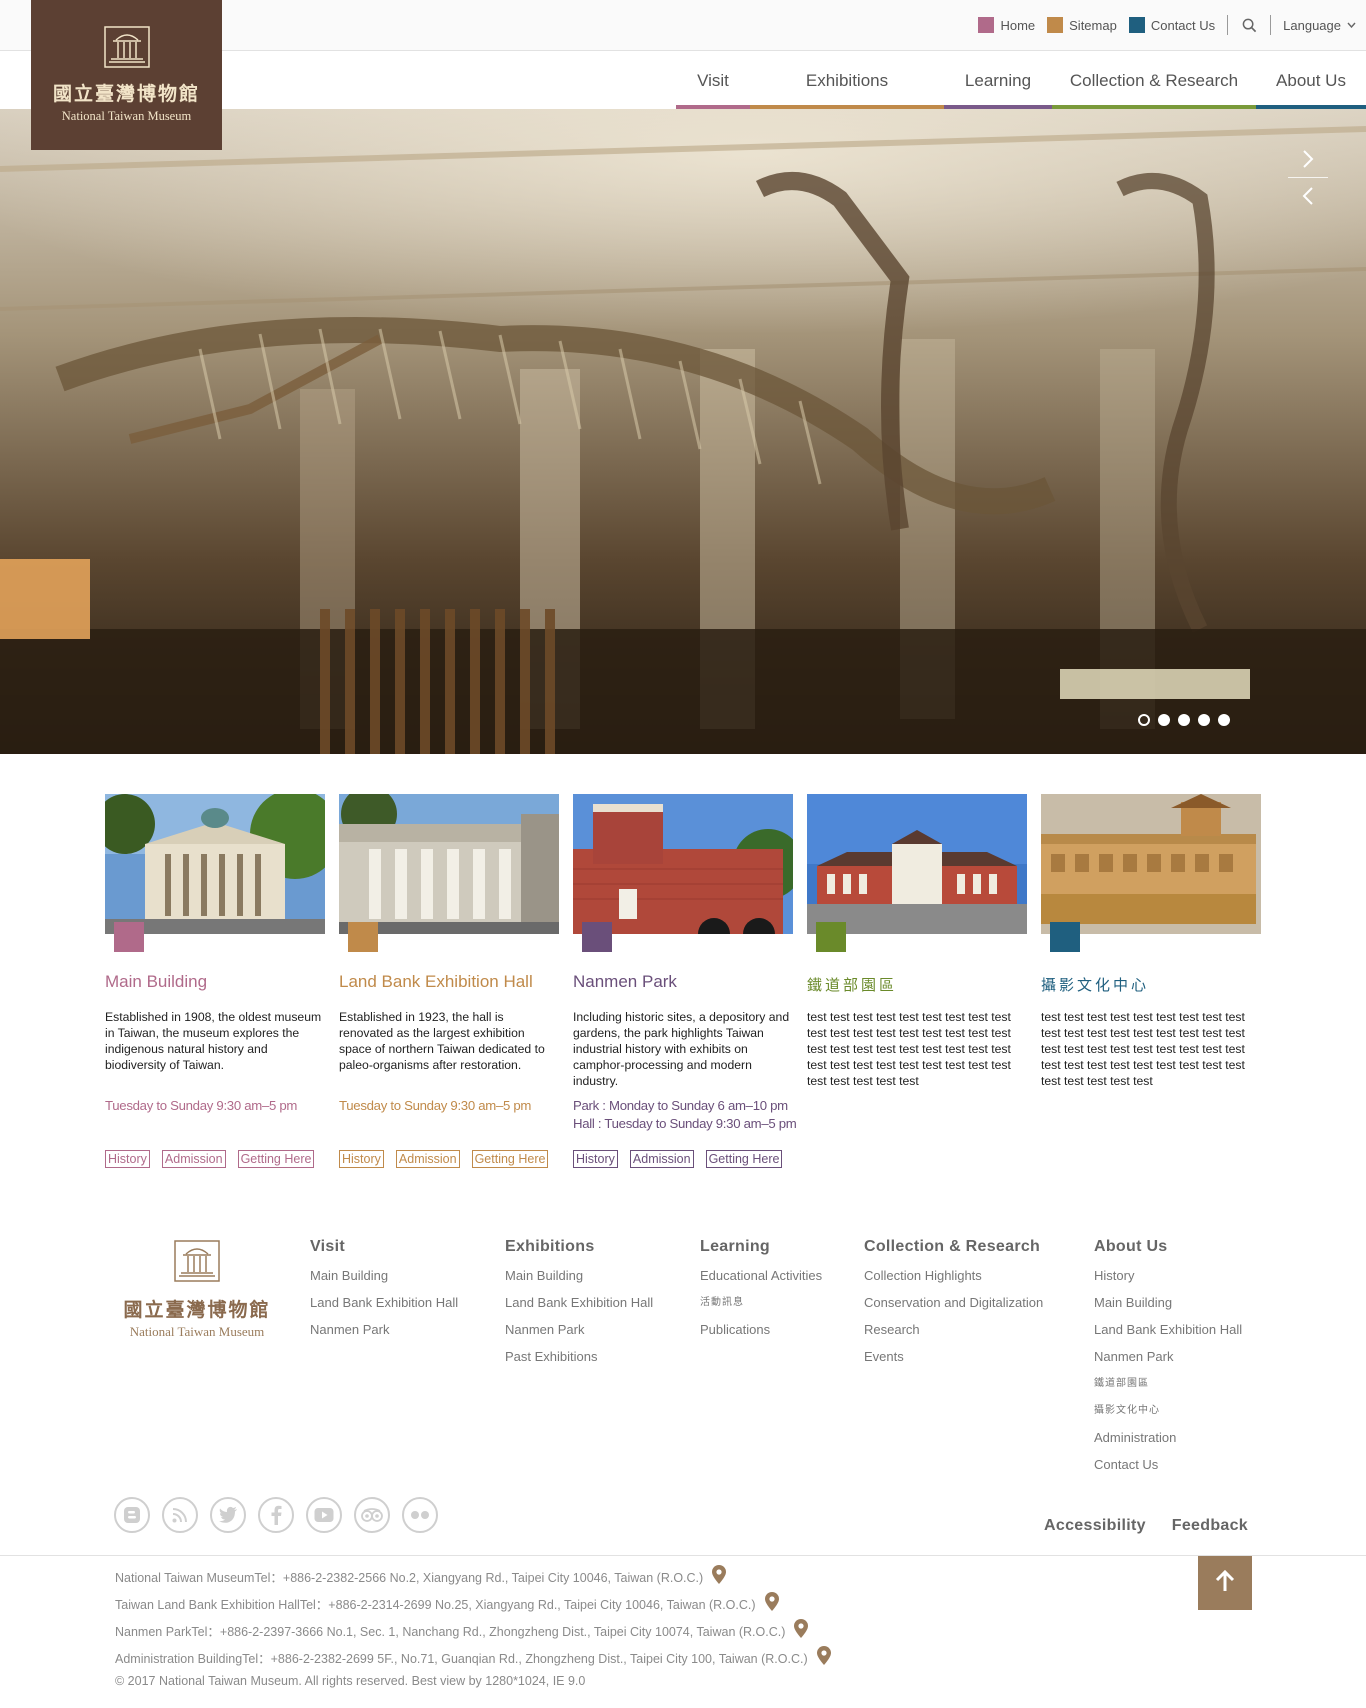 Image resolution: width=1366 pixels, height=1708 pixels. Describe the element at coordinates (761, 1302) in the screenshot. I see `footer-link: 活動訊息` at that location.